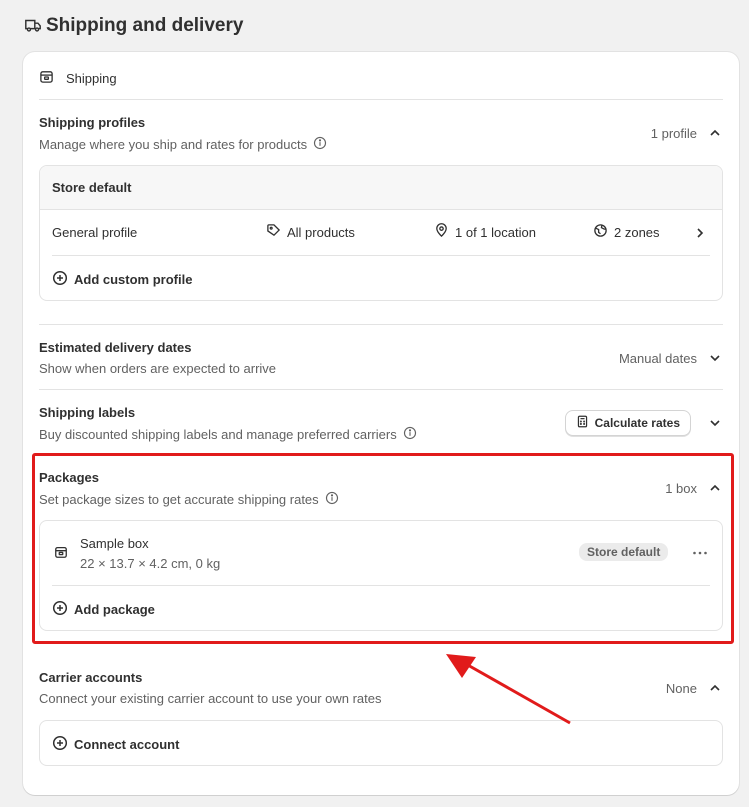 The width and height of the screenshot is (749, 807). Describe the element at coordinates (681, 488) in the screenshot. I see `packages-count: 1 box` at that location.